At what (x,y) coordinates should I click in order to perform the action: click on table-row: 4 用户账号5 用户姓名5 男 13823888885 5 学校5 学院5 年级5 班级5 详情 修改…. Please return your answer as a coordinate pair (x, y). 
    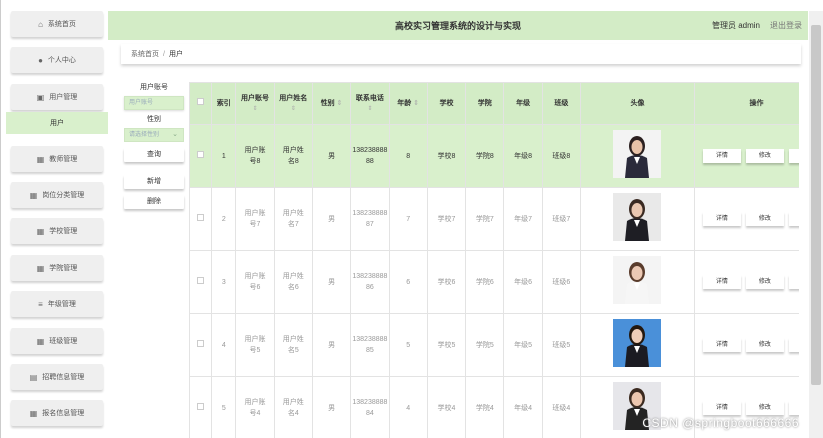
    Looking at the image, I should click on (494, 345).